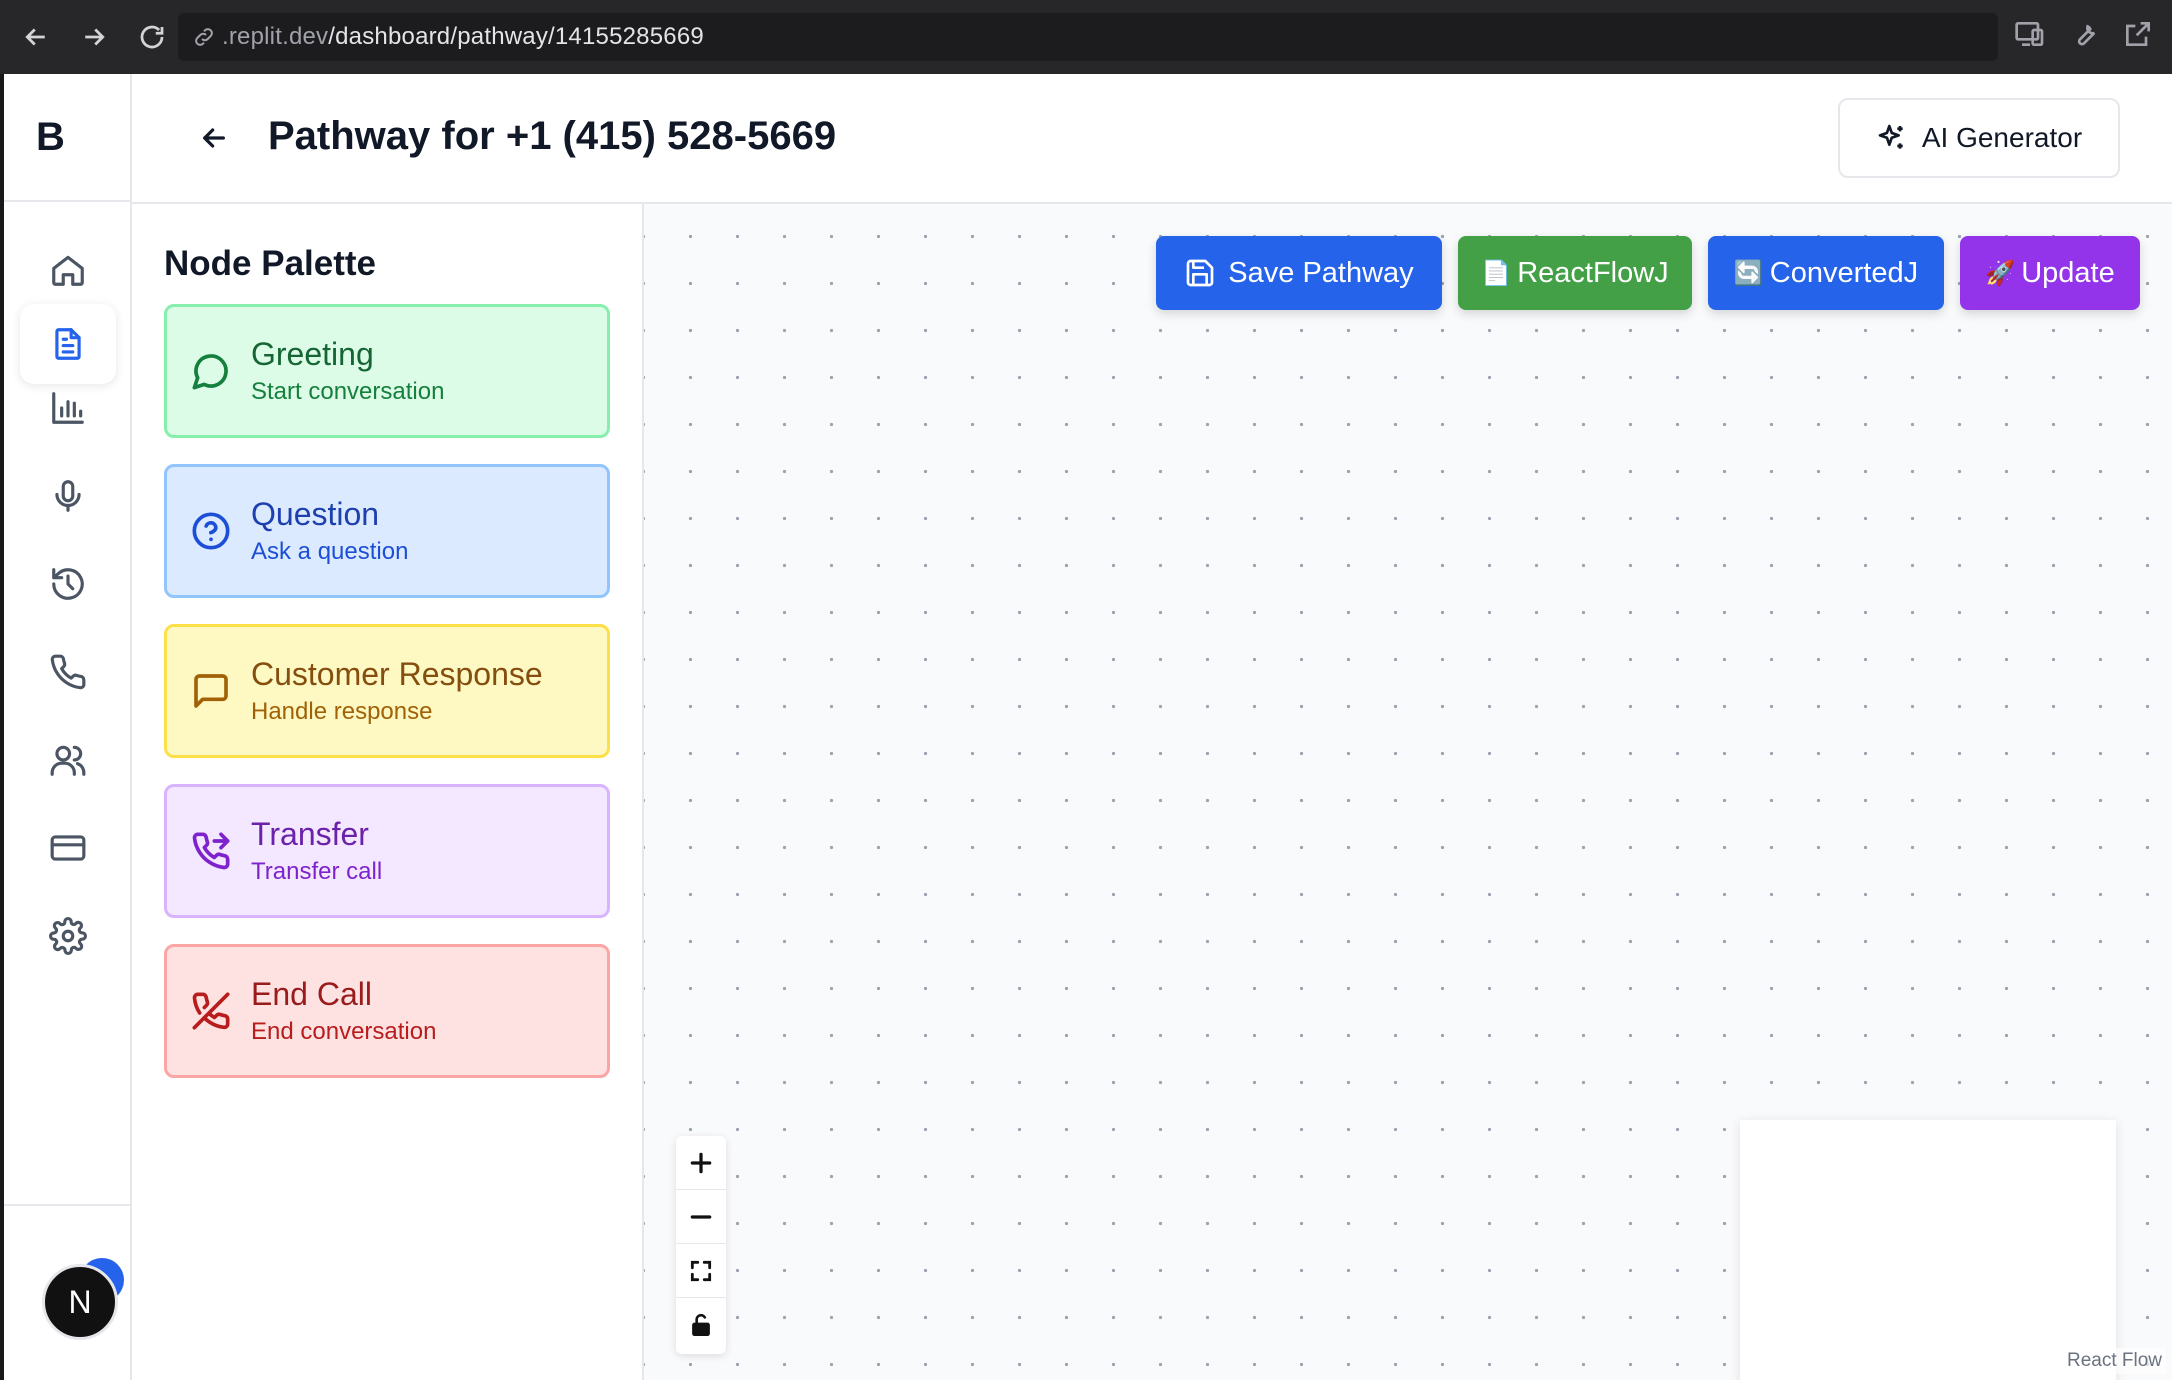 The width and height of the screenshot is (2172, 1380). I want to click on document-icon, so click(68, 344).